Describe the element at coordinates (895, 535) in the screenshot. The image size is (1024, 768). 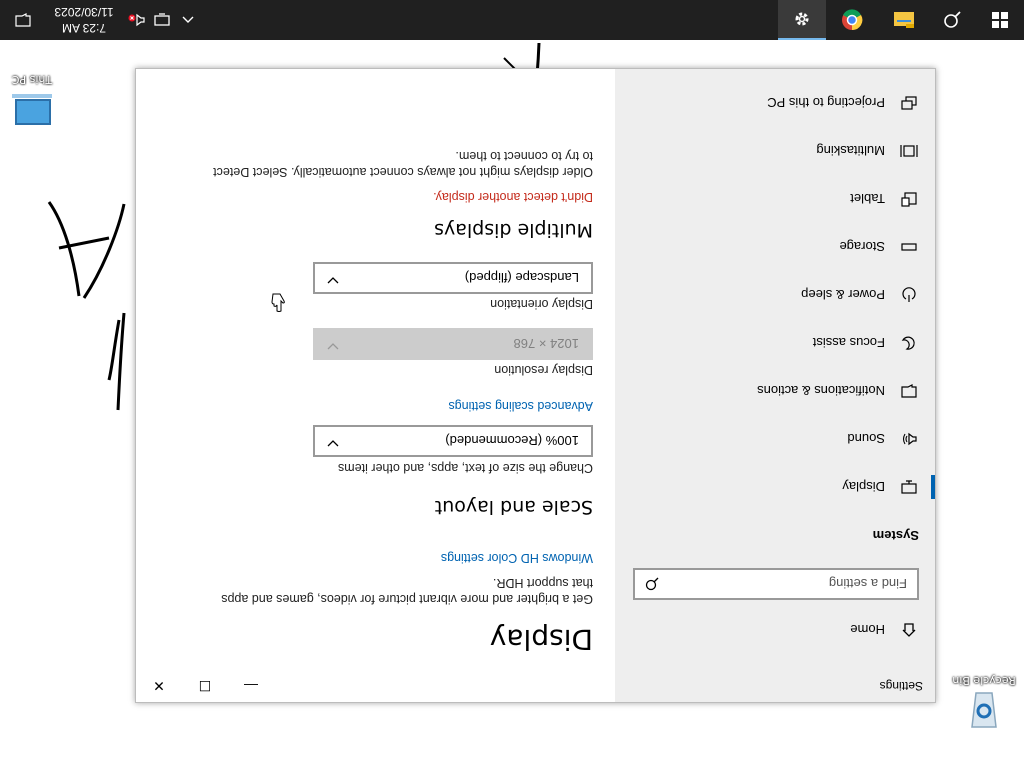
I see `section-heading-system: System` at that location.